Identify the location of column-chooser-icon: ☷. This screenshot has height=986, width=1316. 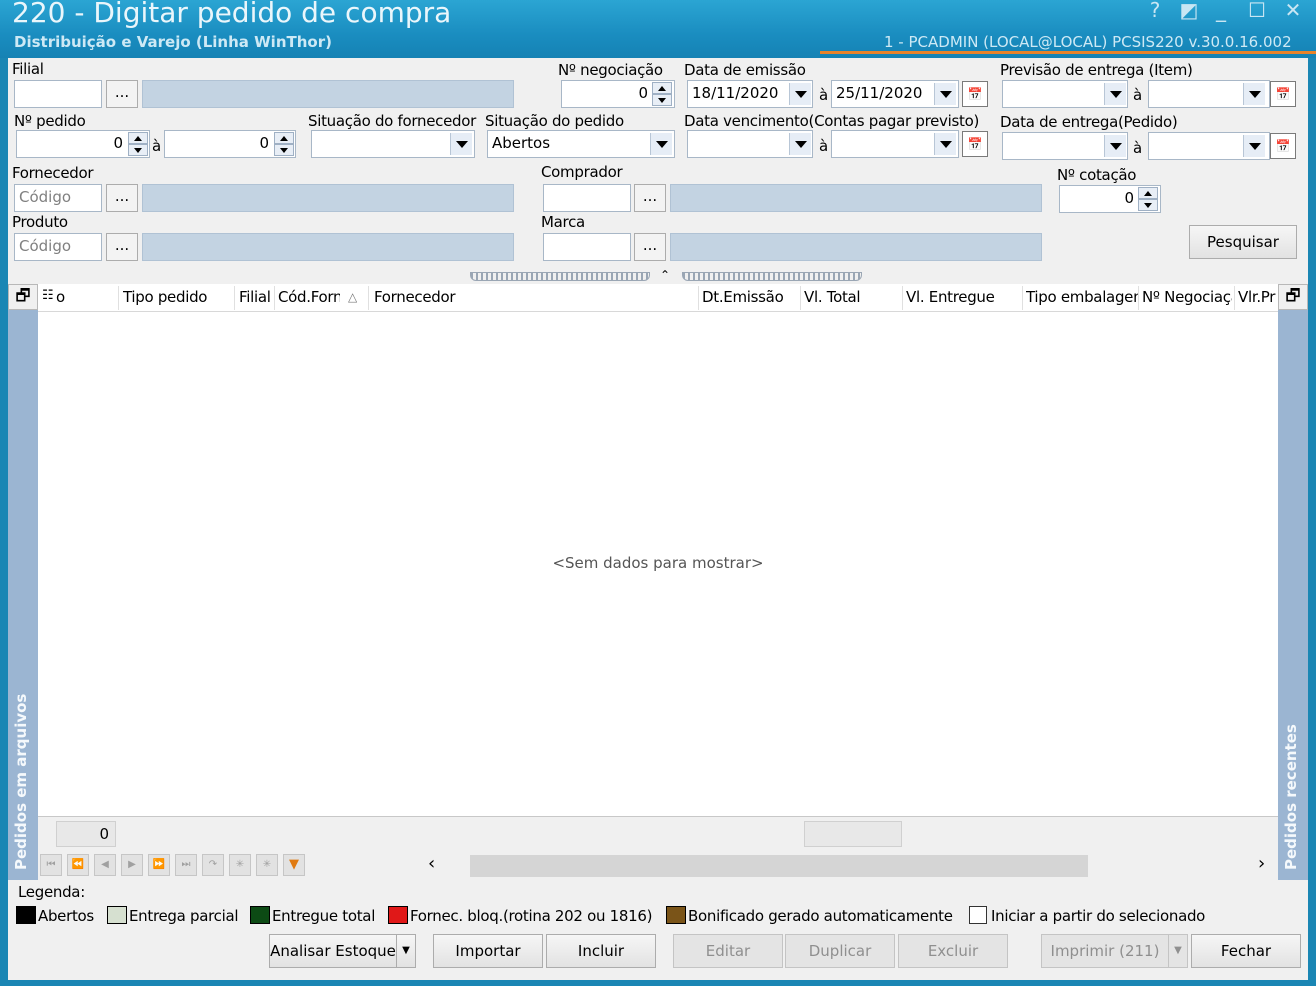
(47, 295).